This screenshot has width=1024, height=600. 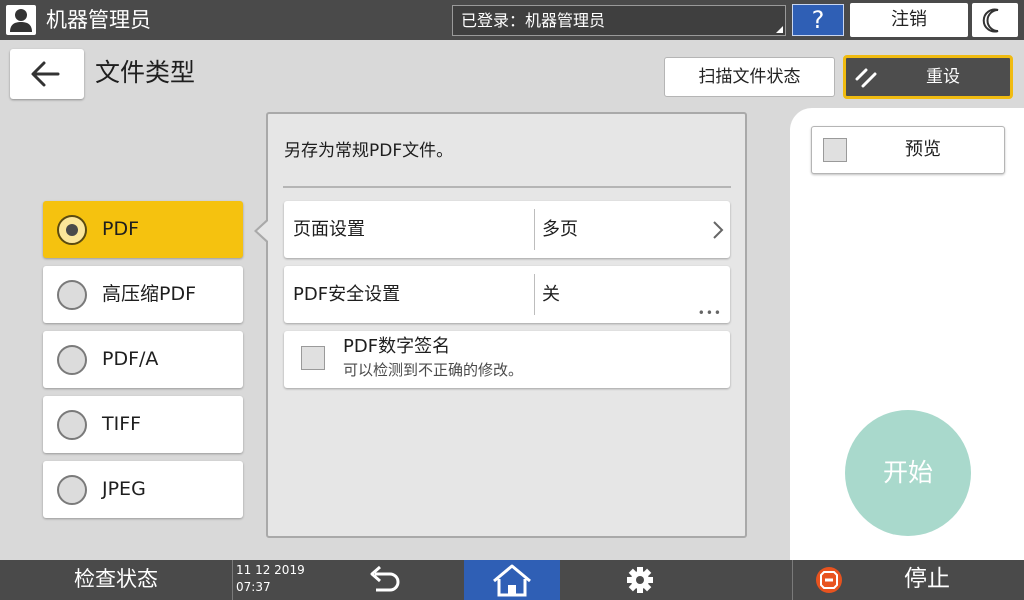 I want to click on page-setting-value: 多页, so click(x=560, y=229).